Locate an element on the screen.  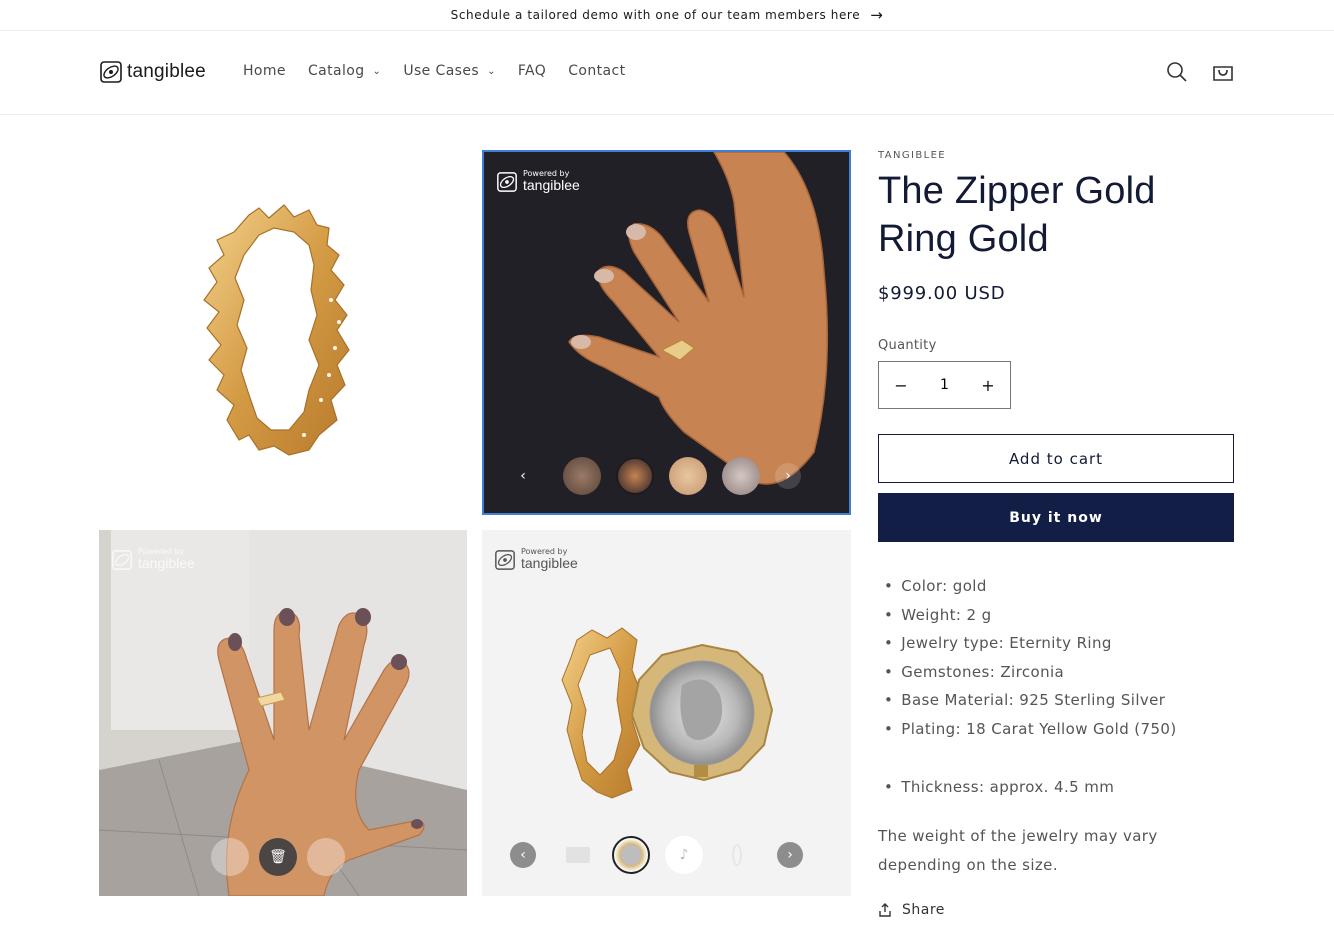
spec-item-thickness: Thickness: approx. 4.5 mm is located at coordinates (1056, 787).